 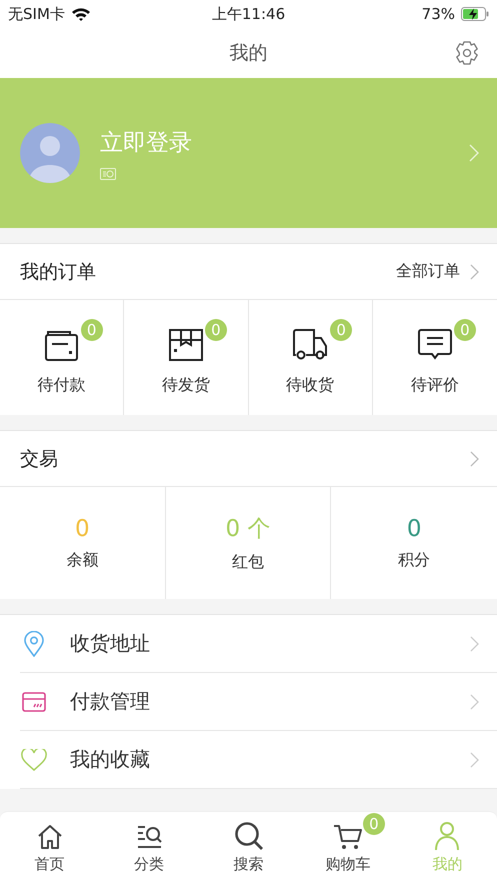 I want to click on search-icon, so click(x=249, y=836).